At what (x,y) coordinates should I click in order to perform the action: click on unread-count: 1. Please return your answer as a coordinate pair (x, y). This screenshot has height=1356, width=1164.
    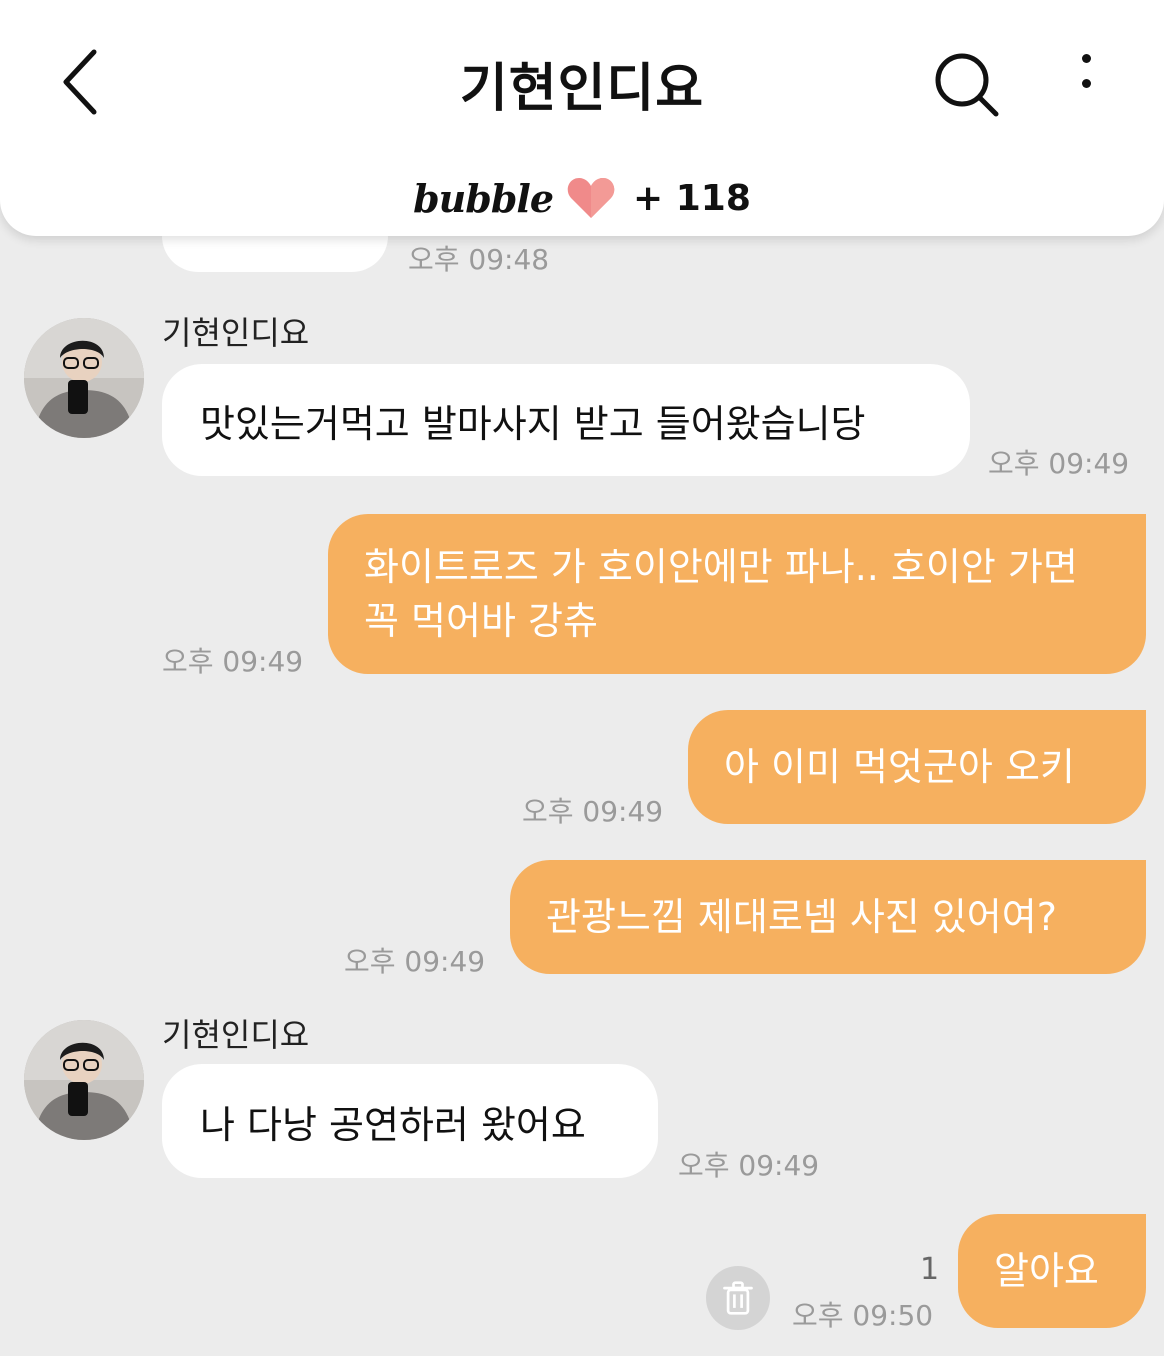
    Looking at the image, I should click on (930, 1269).